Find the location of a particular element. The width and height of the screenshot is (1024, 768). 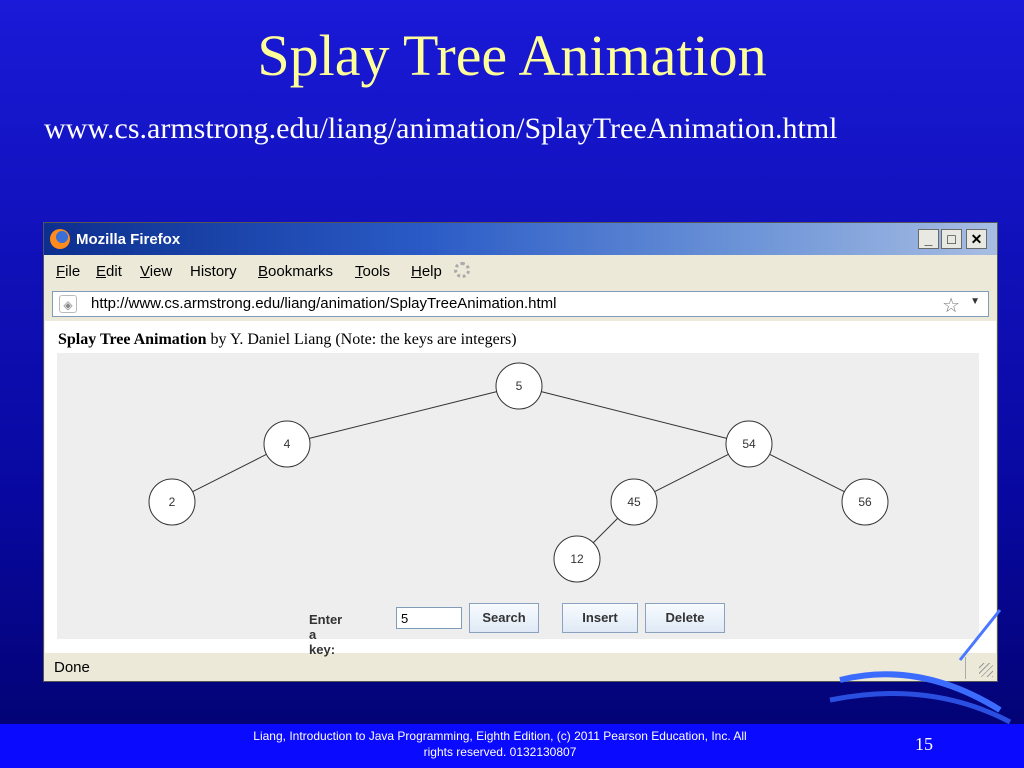

maximize-button: □ is located at coordinates (951, 239).